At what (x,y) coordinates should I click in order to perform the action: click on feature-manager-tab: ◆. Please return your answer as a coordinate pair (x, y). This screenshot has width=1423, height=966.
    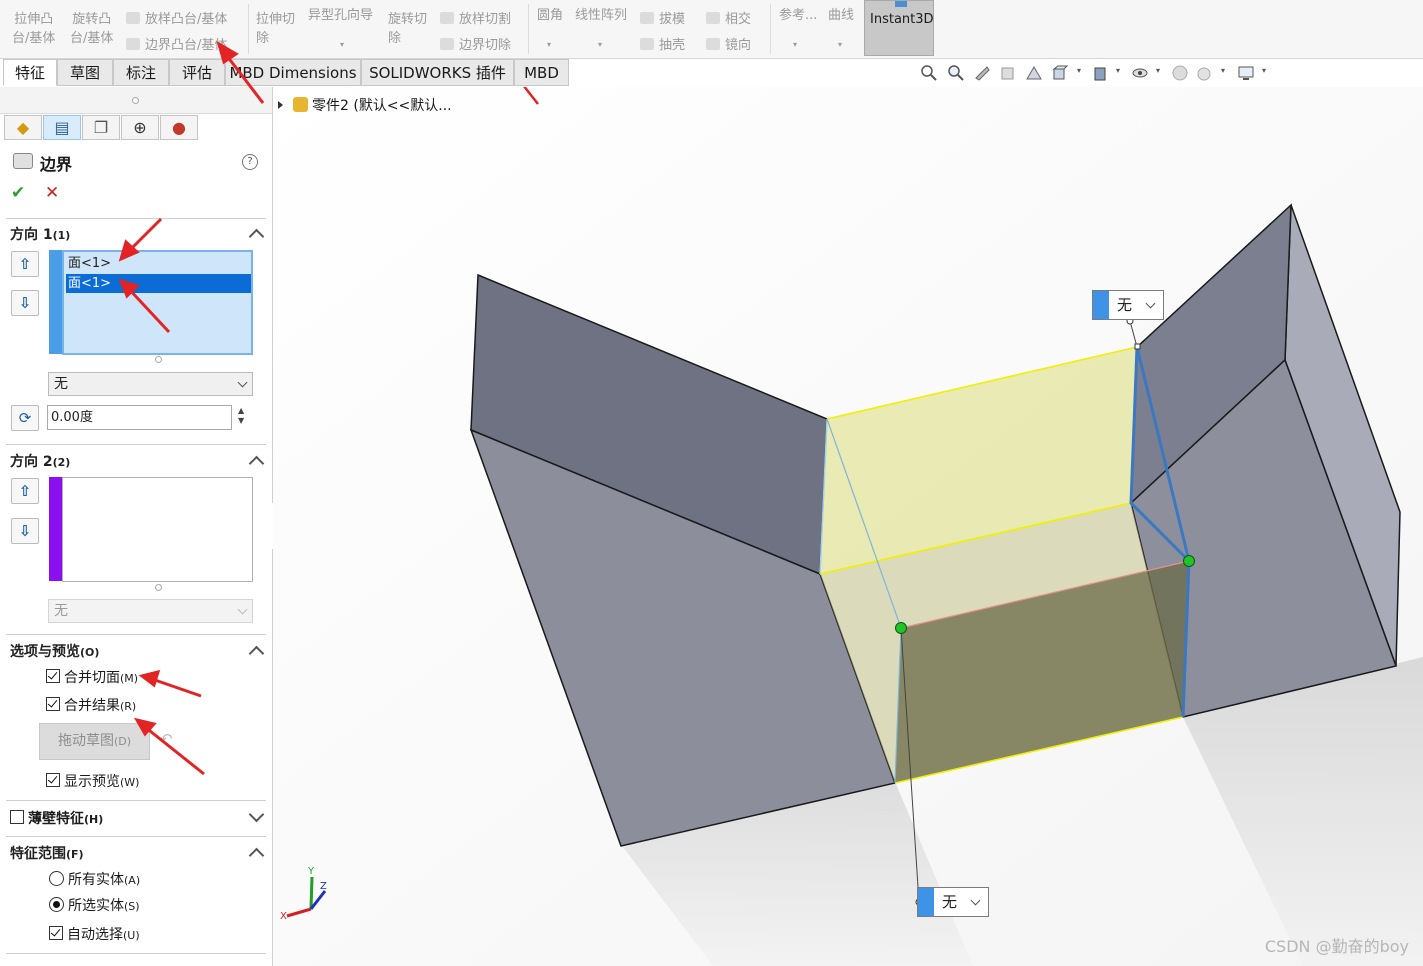
    Looking at the image, I should click on (23, 127).